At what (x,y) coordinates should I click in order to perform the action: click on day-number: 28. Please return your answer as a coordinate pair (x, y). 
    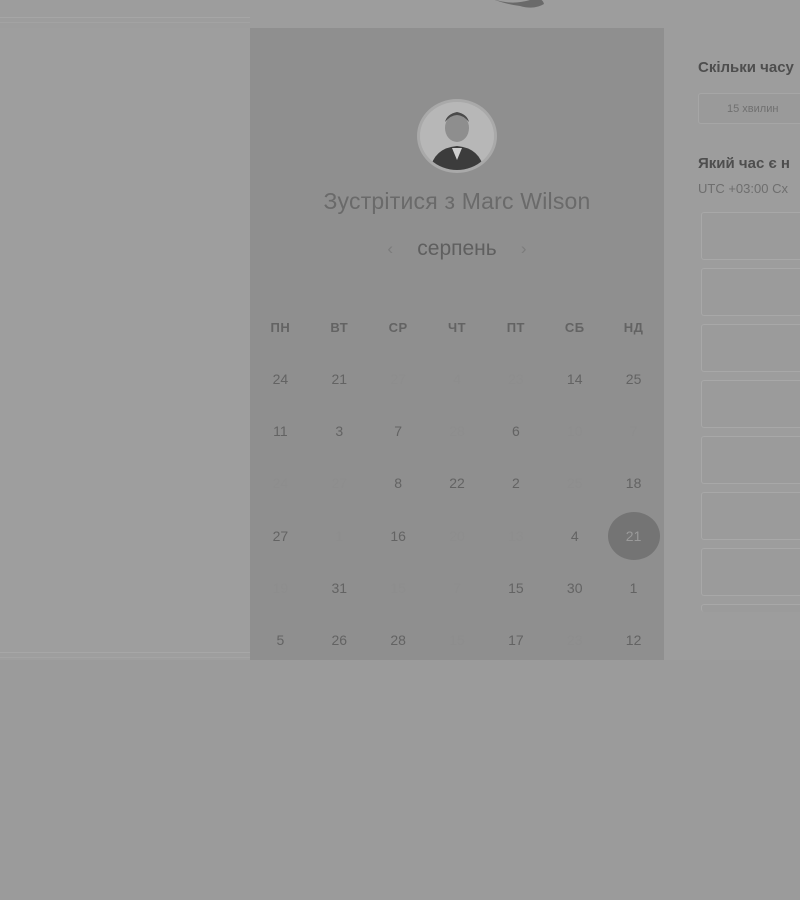
    Looking at the image, I should click on (398, 640).